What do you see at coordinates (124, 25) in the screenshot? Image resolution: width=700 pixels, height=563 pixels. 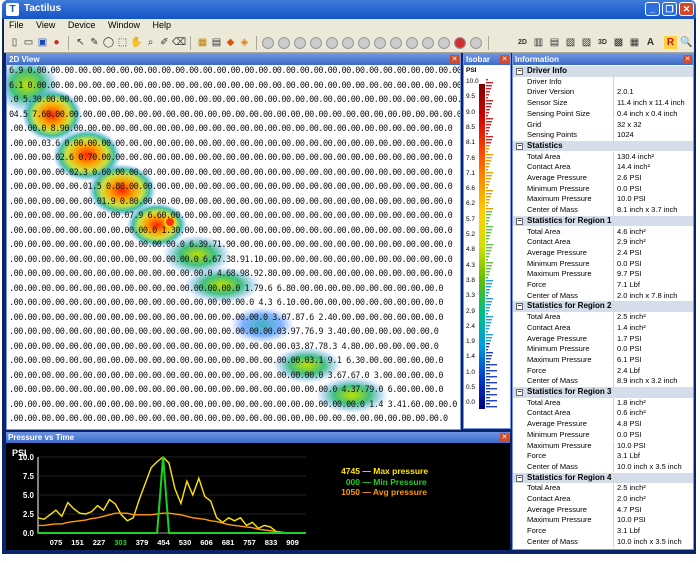 I see `menu-window: Window` at bounding box center [124, 25].